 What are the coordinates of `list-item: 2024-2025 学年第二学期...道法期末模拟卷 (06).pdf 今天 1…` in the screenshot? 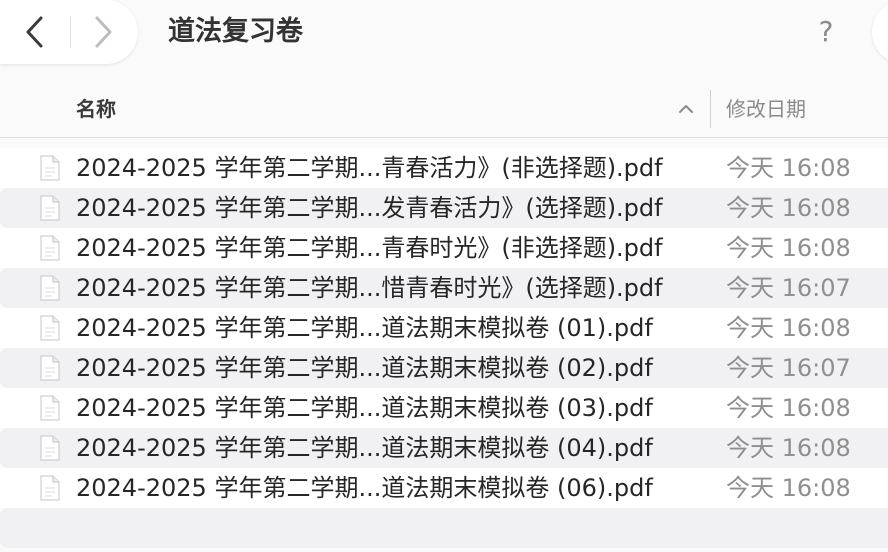 It's located at (444, 488).